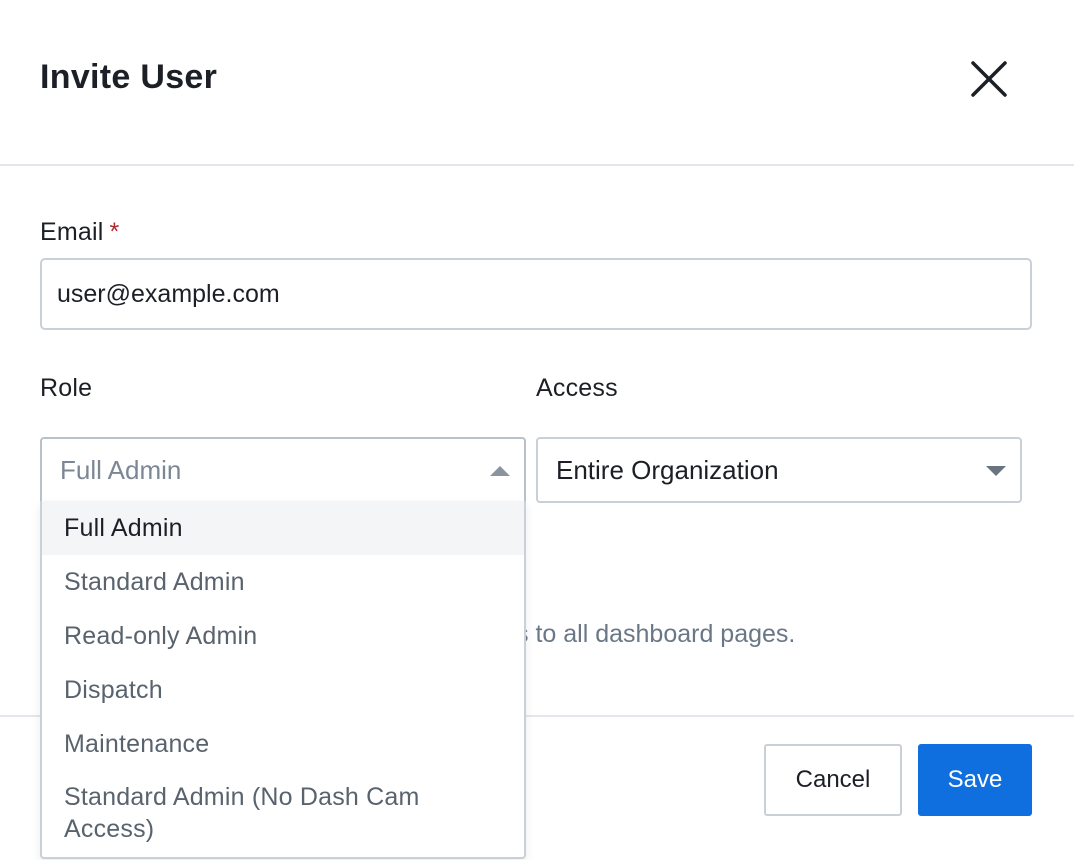 This screenshot has height=860, width=1074. What do you see at coordinates (536, 294) in the screenshot?
I see `email-field` at bounding box center [536, 294].